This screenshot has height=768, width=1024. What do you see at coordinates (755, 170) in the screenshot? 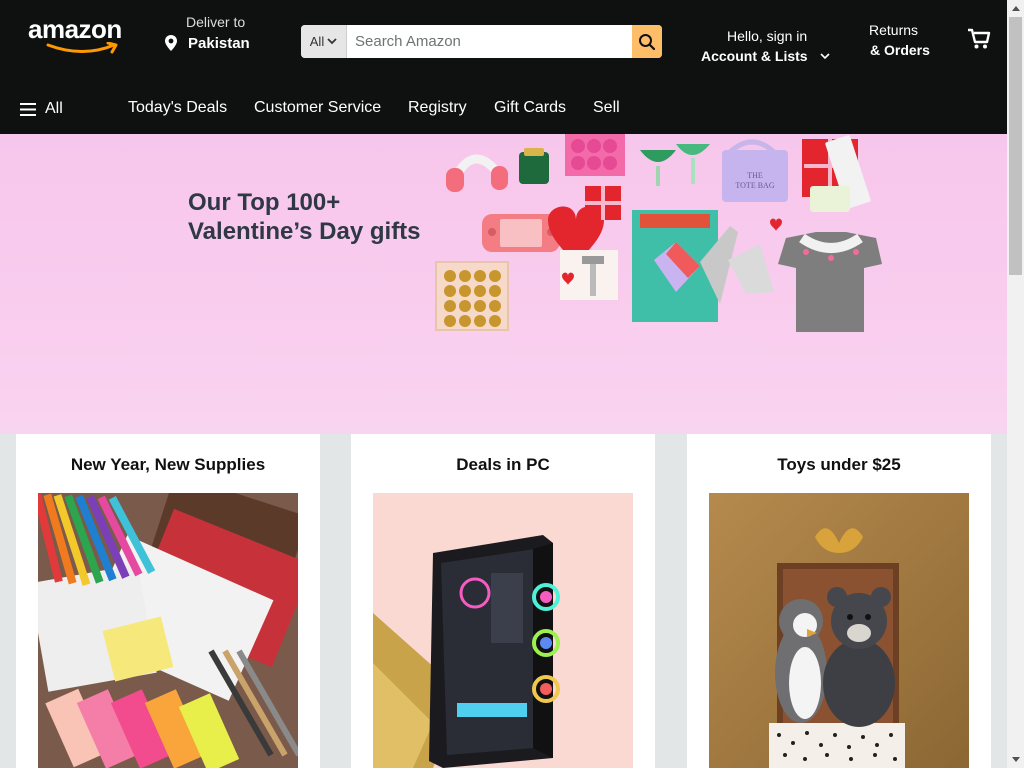
I see `tote-bag-image: THE TOTE BAG` at bounding box center [755, 170].